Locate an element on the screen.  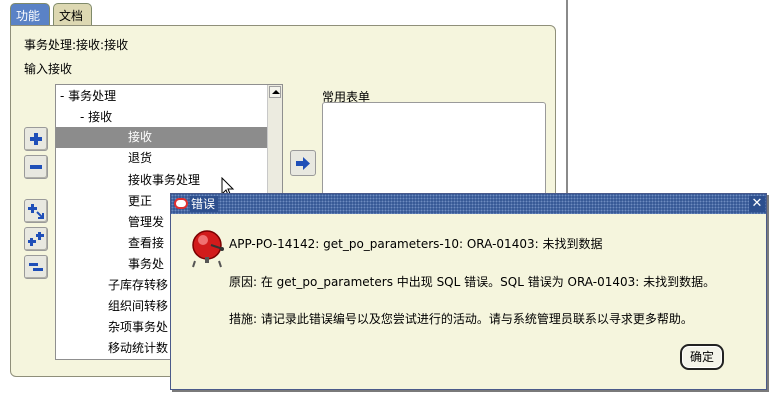
ok-button: 确定 is located at coordinates (702, 357).